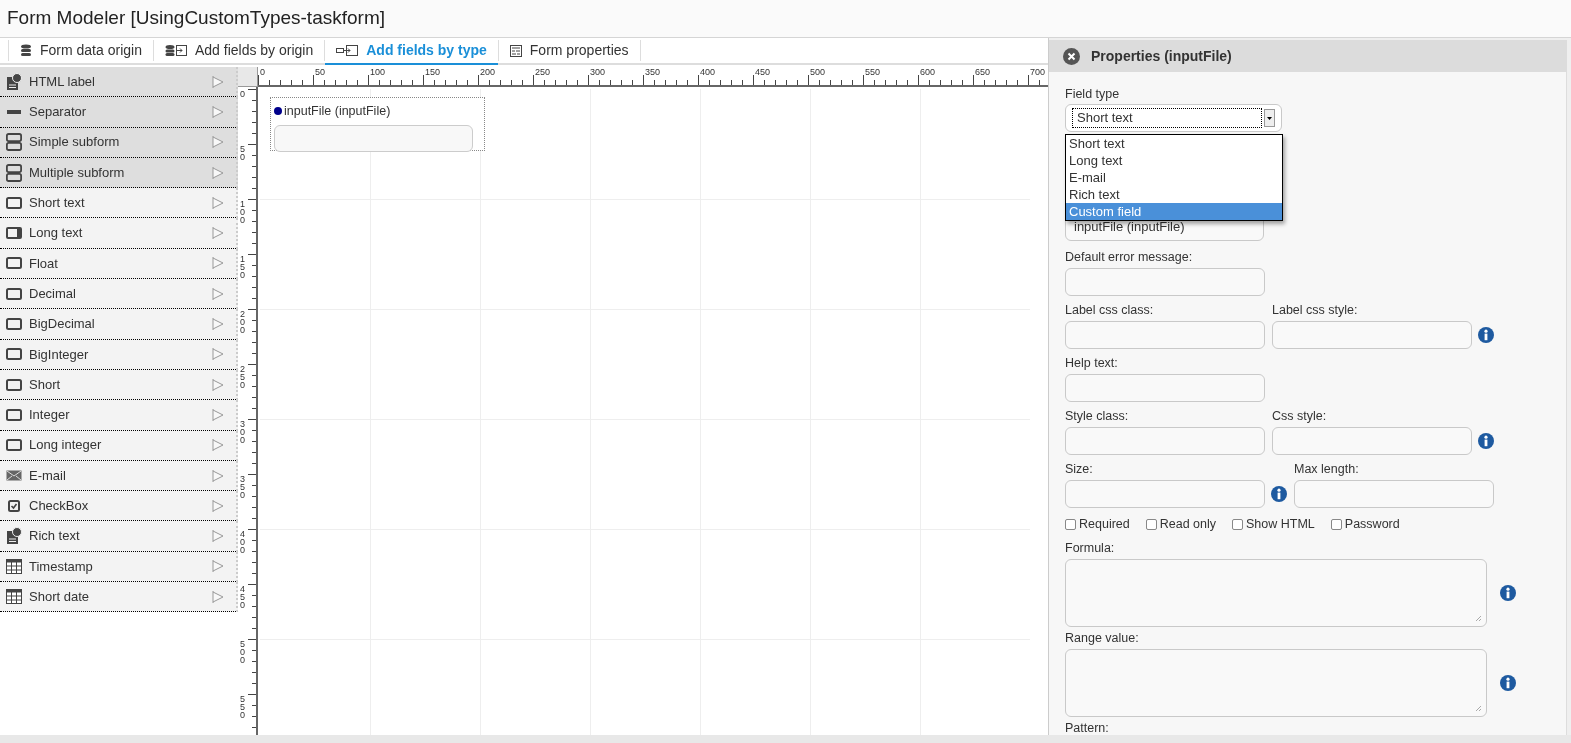 This screenshot has width=1571, height=743. Describe the element at coordinates (1092, 363) in the screenshot. I see `field-label: Help text:` at that location.